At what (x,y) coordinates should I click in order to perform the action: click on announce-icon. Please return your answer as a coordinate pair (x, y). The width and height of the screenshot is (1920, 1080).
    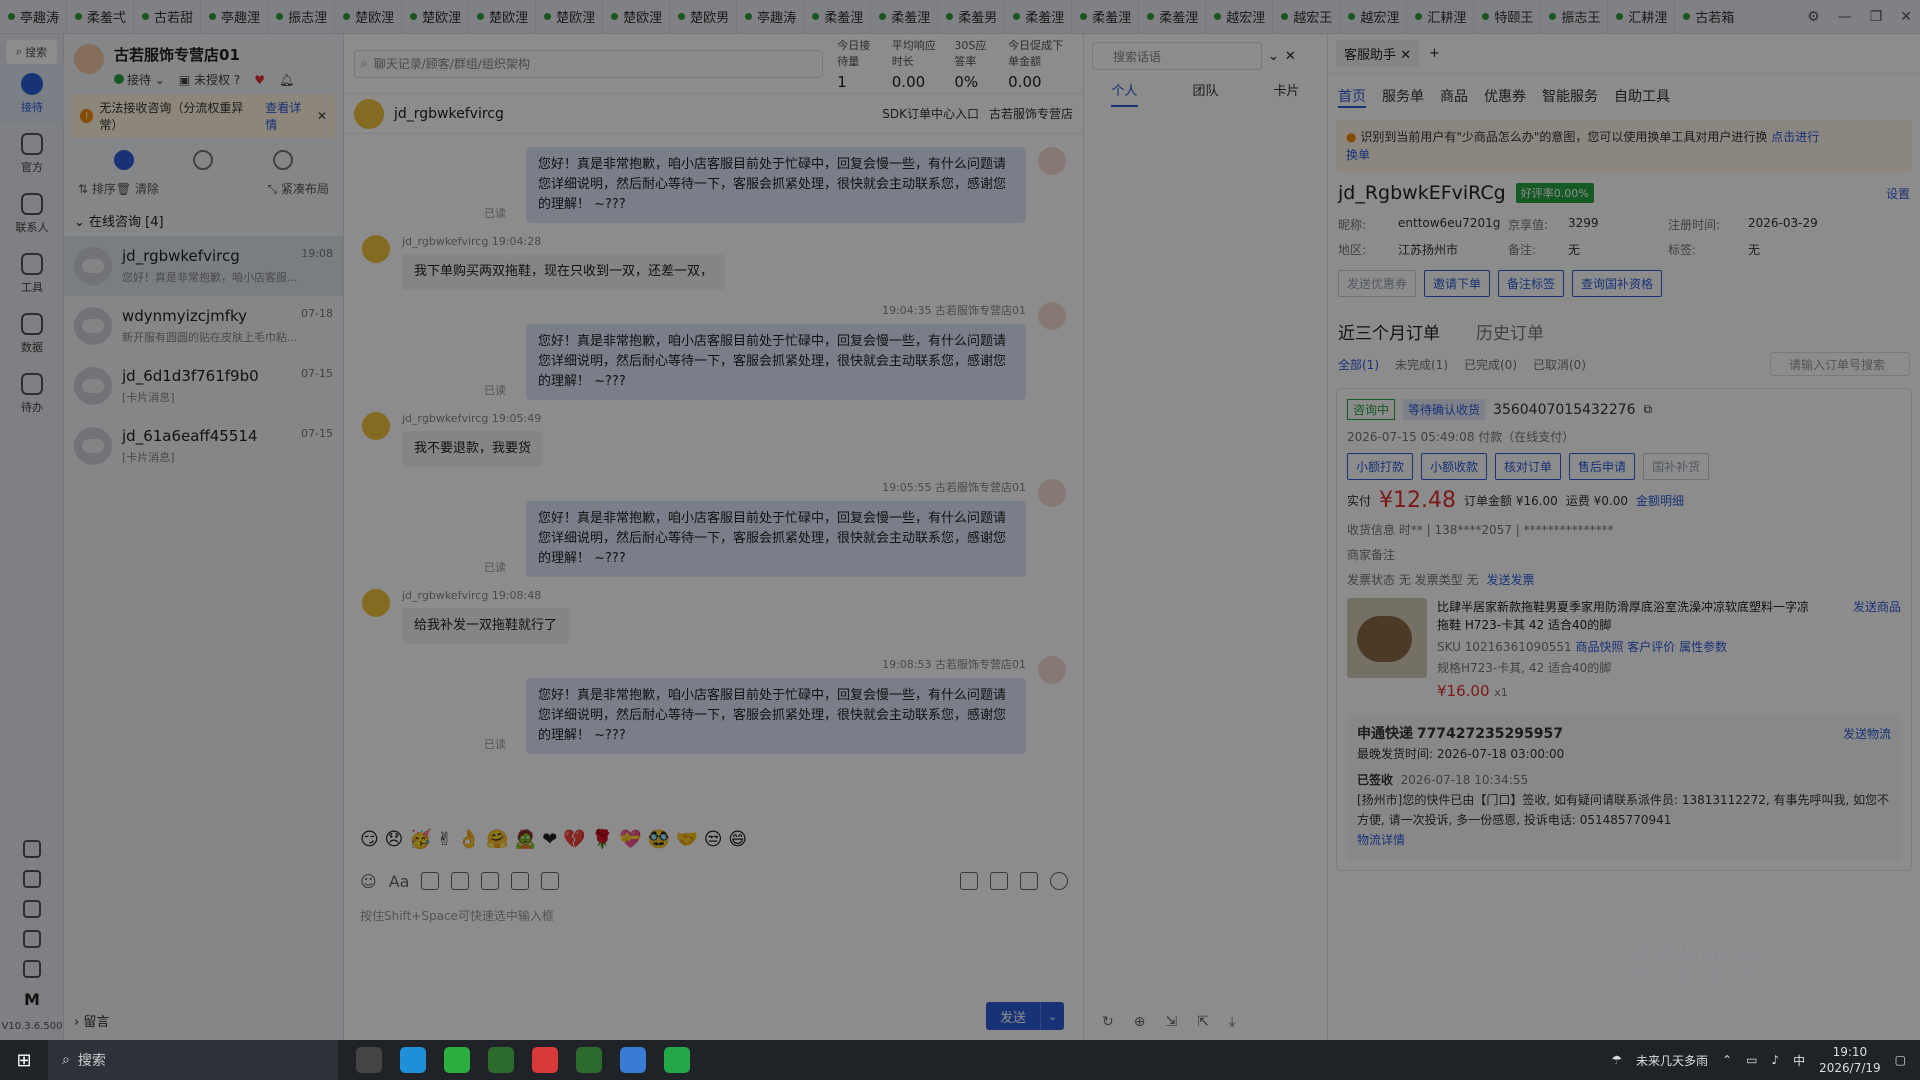
    Looking at the image, I should click on (32, 849).